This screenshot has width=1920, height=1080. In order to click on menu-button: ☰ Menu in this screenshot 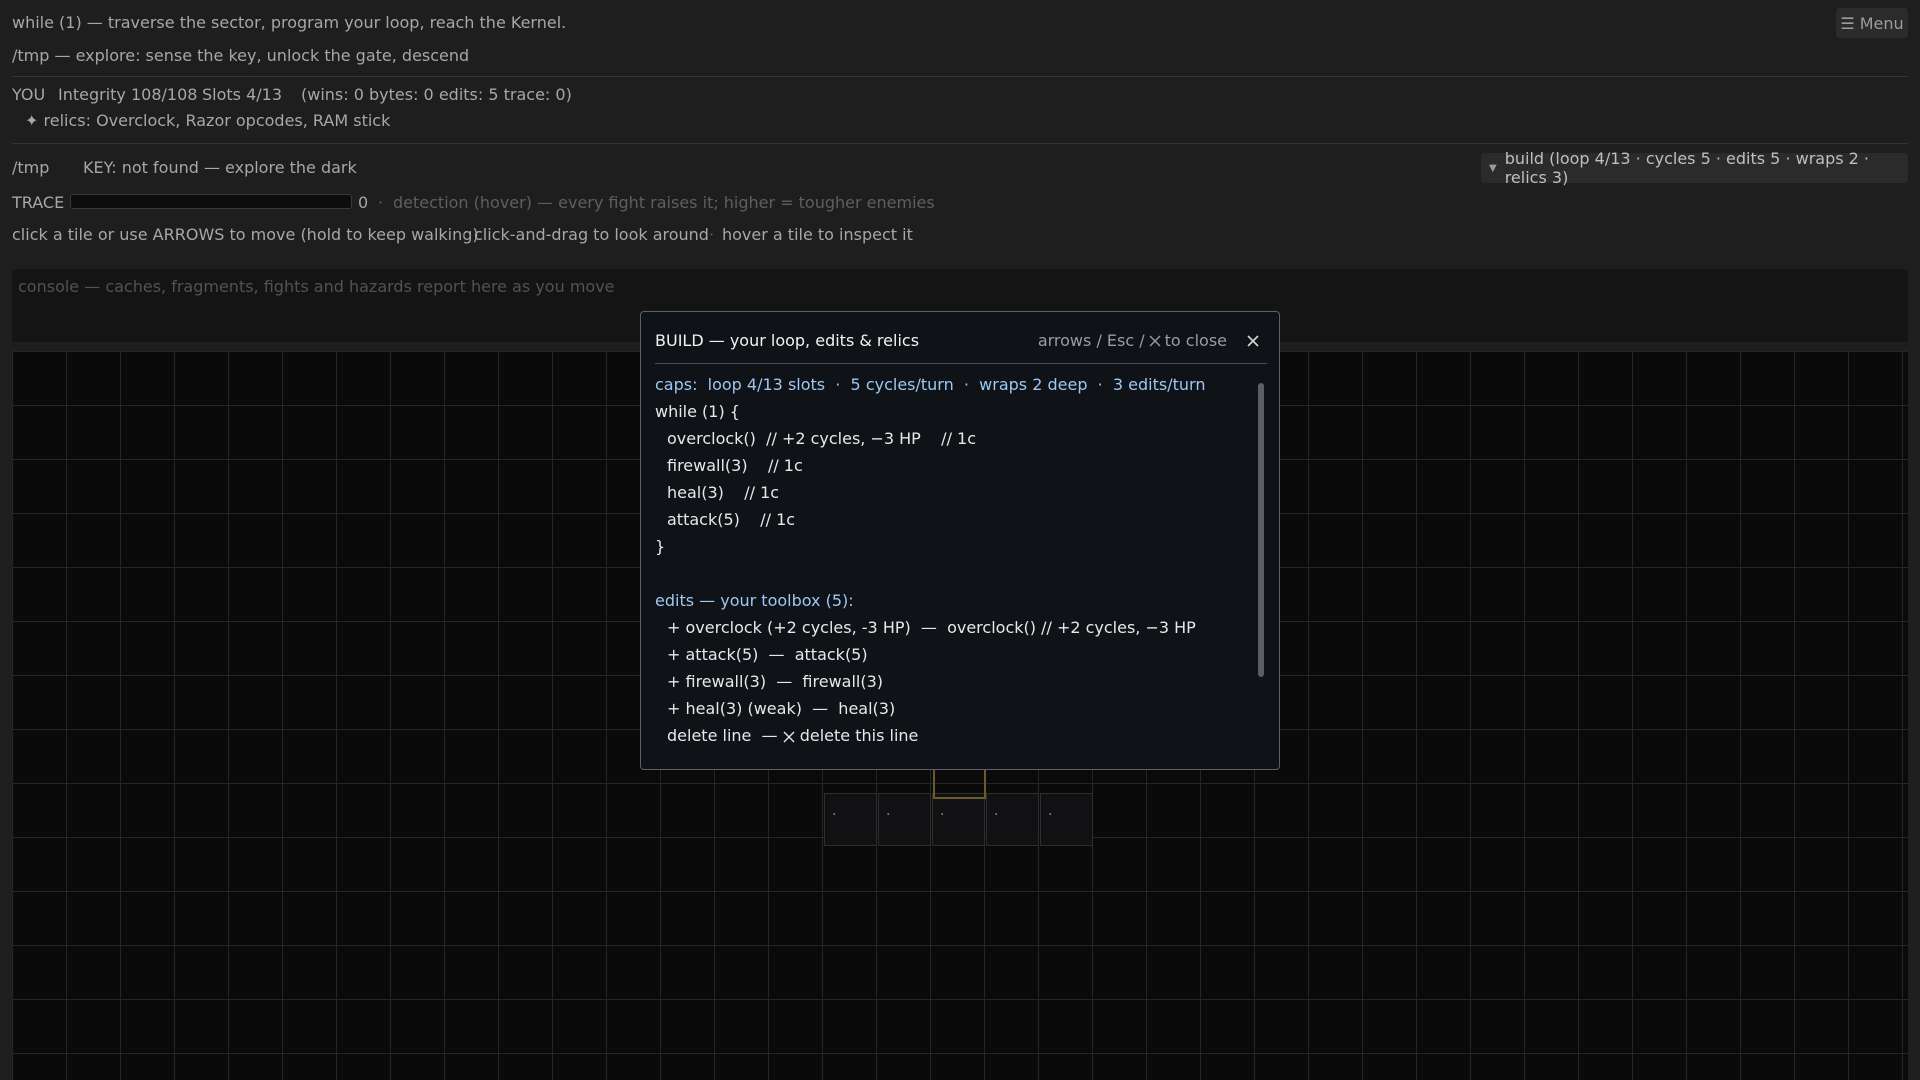, I will do `click(1872, 23)`.